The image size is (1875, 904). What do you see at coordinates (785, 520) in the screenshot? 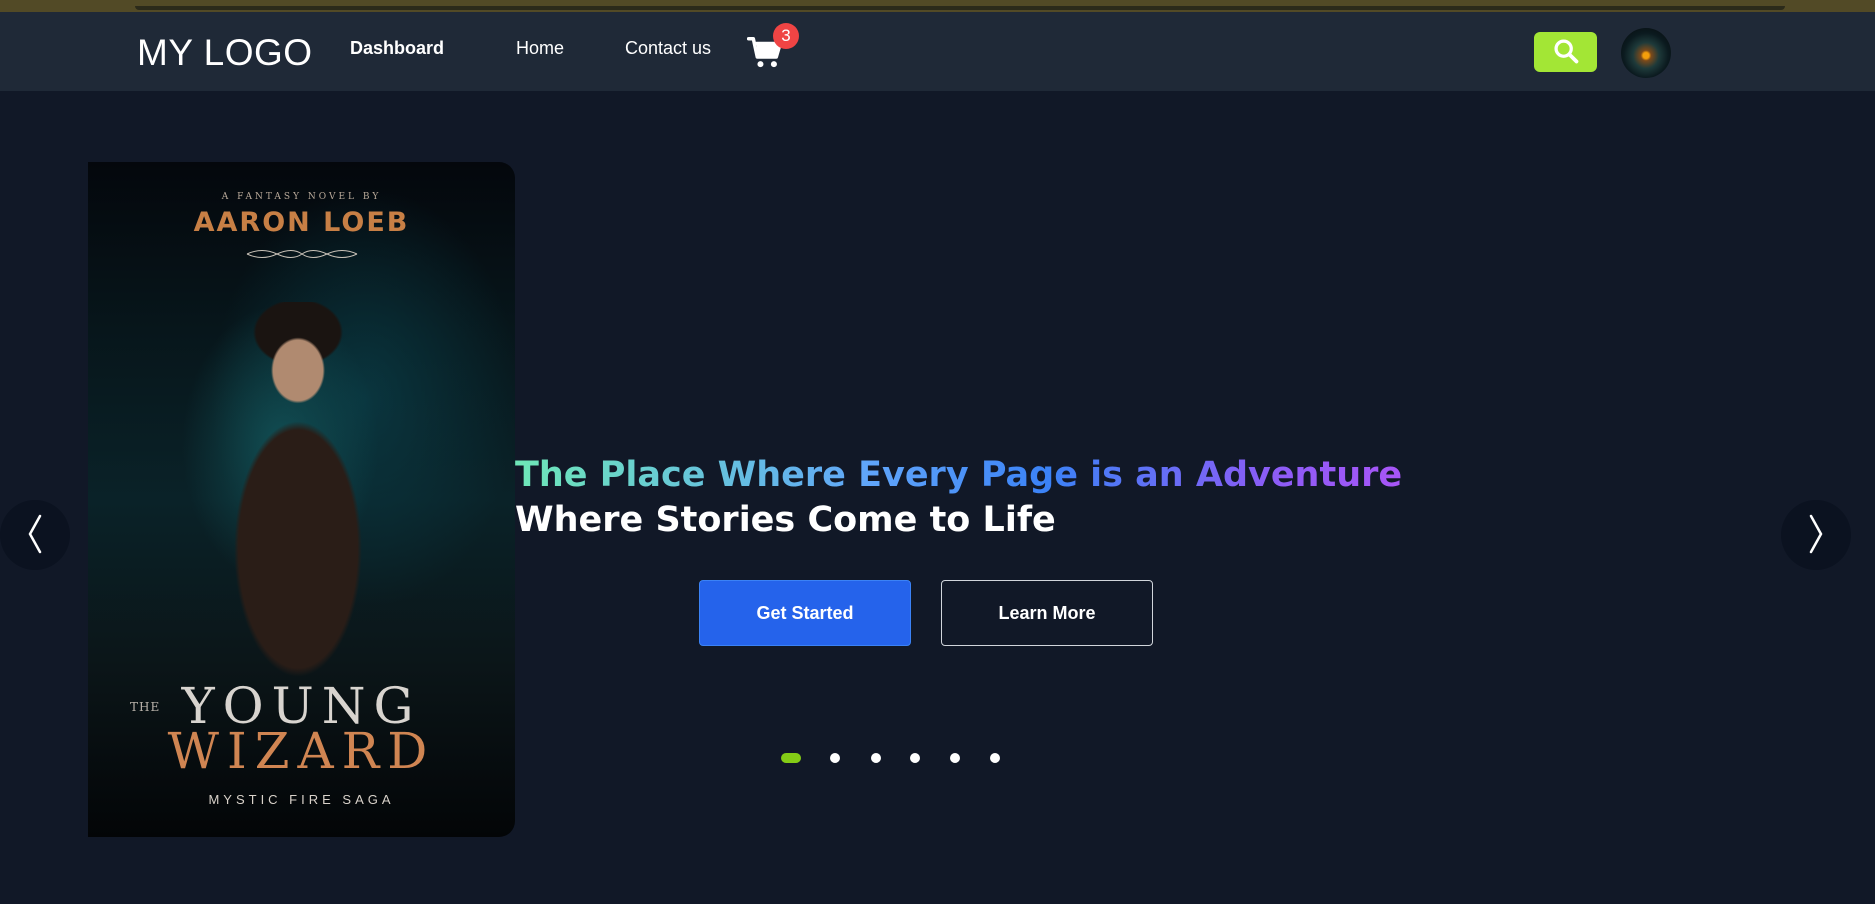
I see `hero-subheadline: Where Stories Come to Life` at bounding box center [785, 520].